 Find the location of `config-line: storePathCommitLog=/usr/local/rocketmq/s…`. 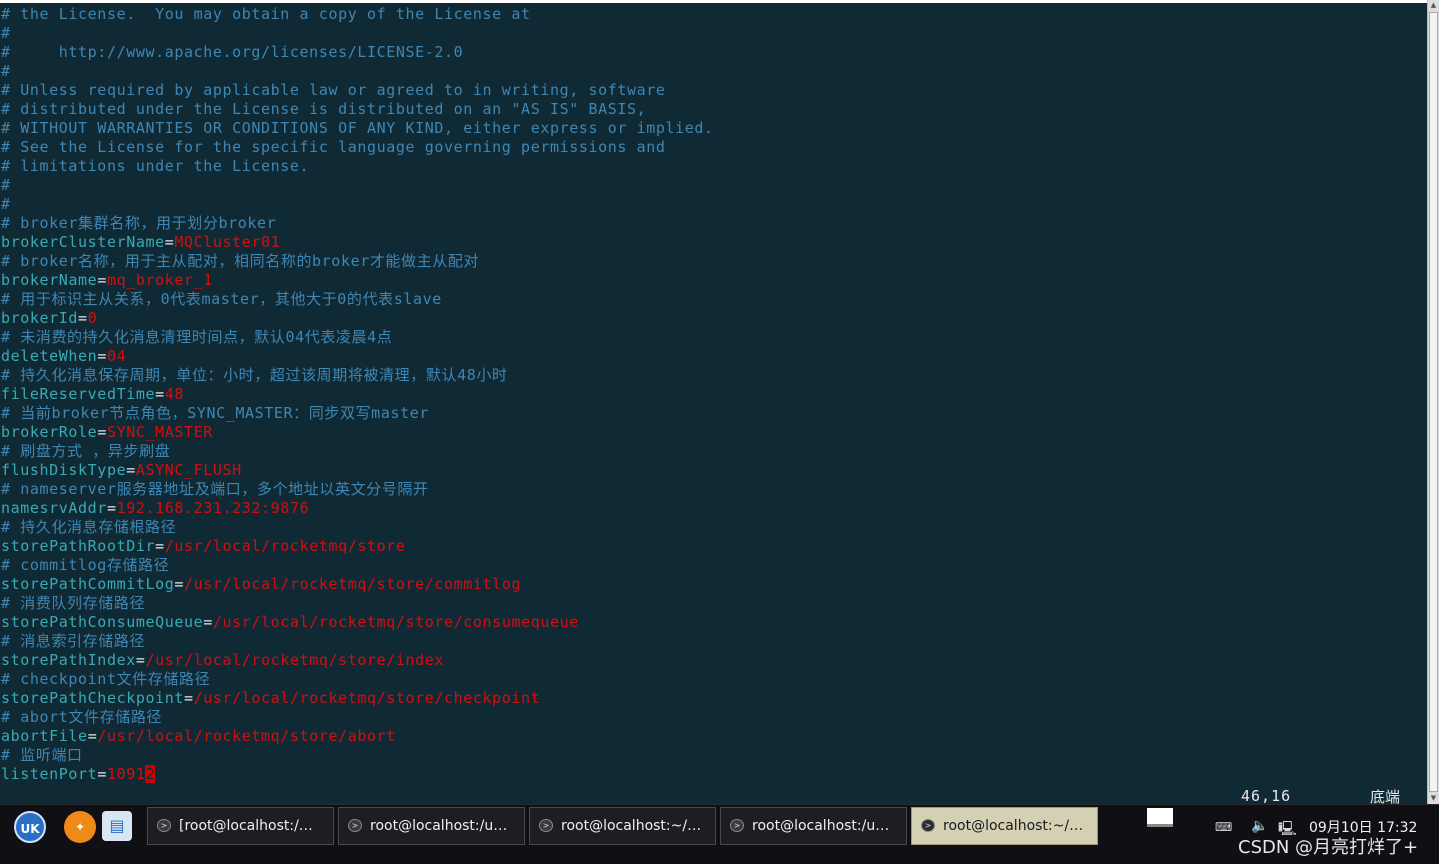

config-line: storePathCommitLog=/usr/local/rocketmq/s… is located at coordinates (357, 584).